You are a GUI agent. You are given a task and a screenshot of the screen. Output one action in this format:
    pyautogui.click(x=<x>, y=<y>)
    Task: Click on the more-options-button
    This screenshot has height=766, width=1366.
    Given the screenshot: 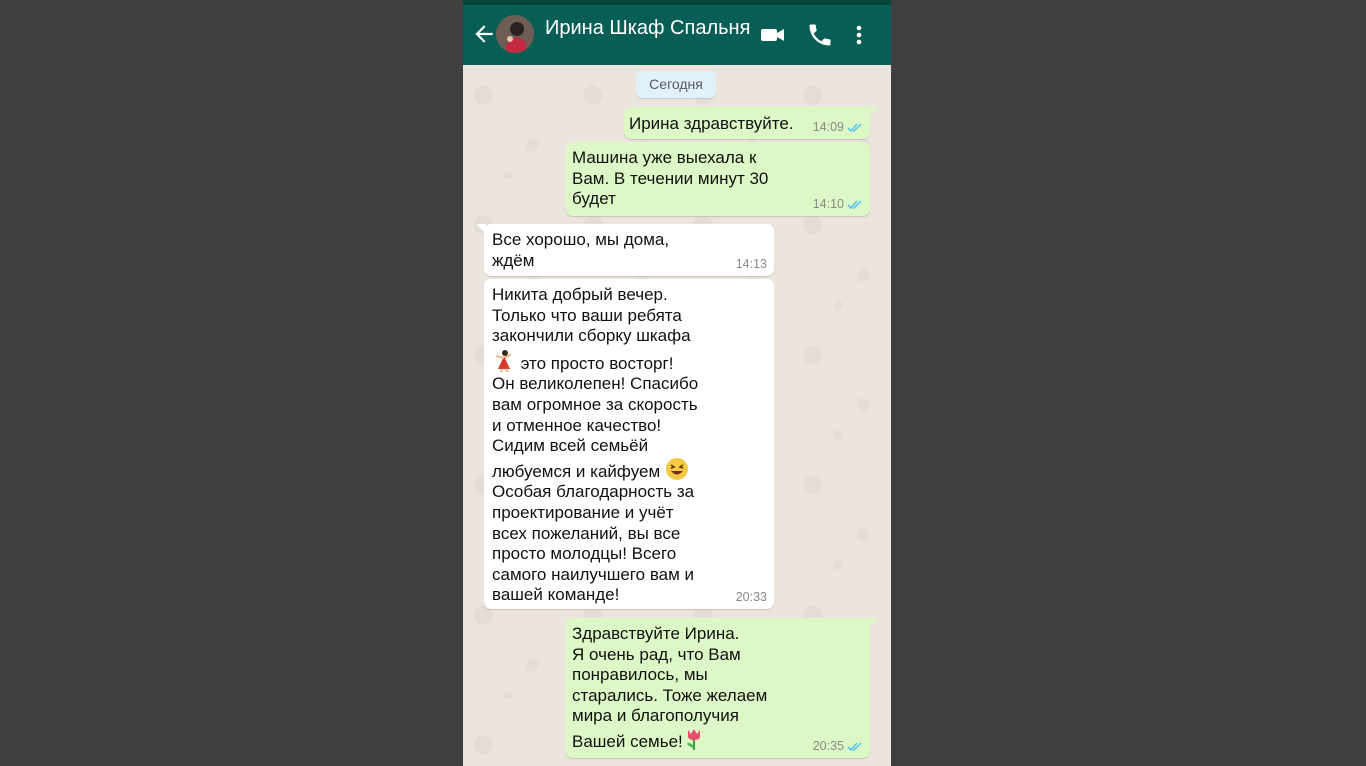 What is the action you would take?
    pyautogui.click(x=859, y=35)
    